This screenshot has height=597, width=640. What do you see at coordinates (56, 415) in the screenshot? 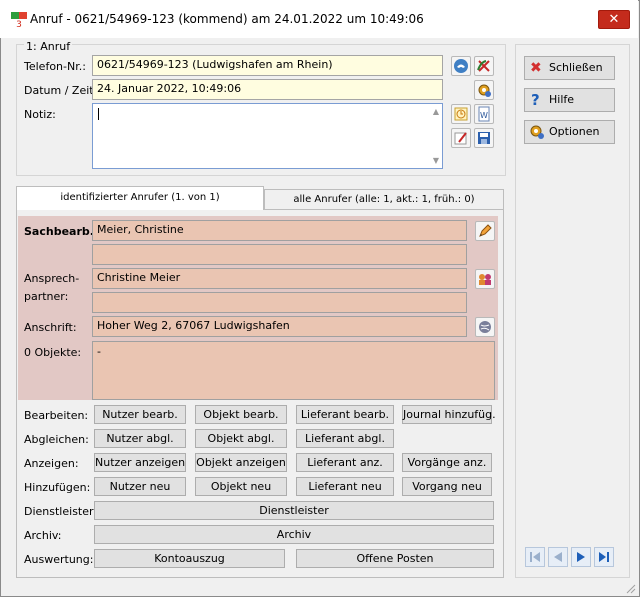
I see `action-row-label: Bearbeiten:` at bounding box center [56, 415].